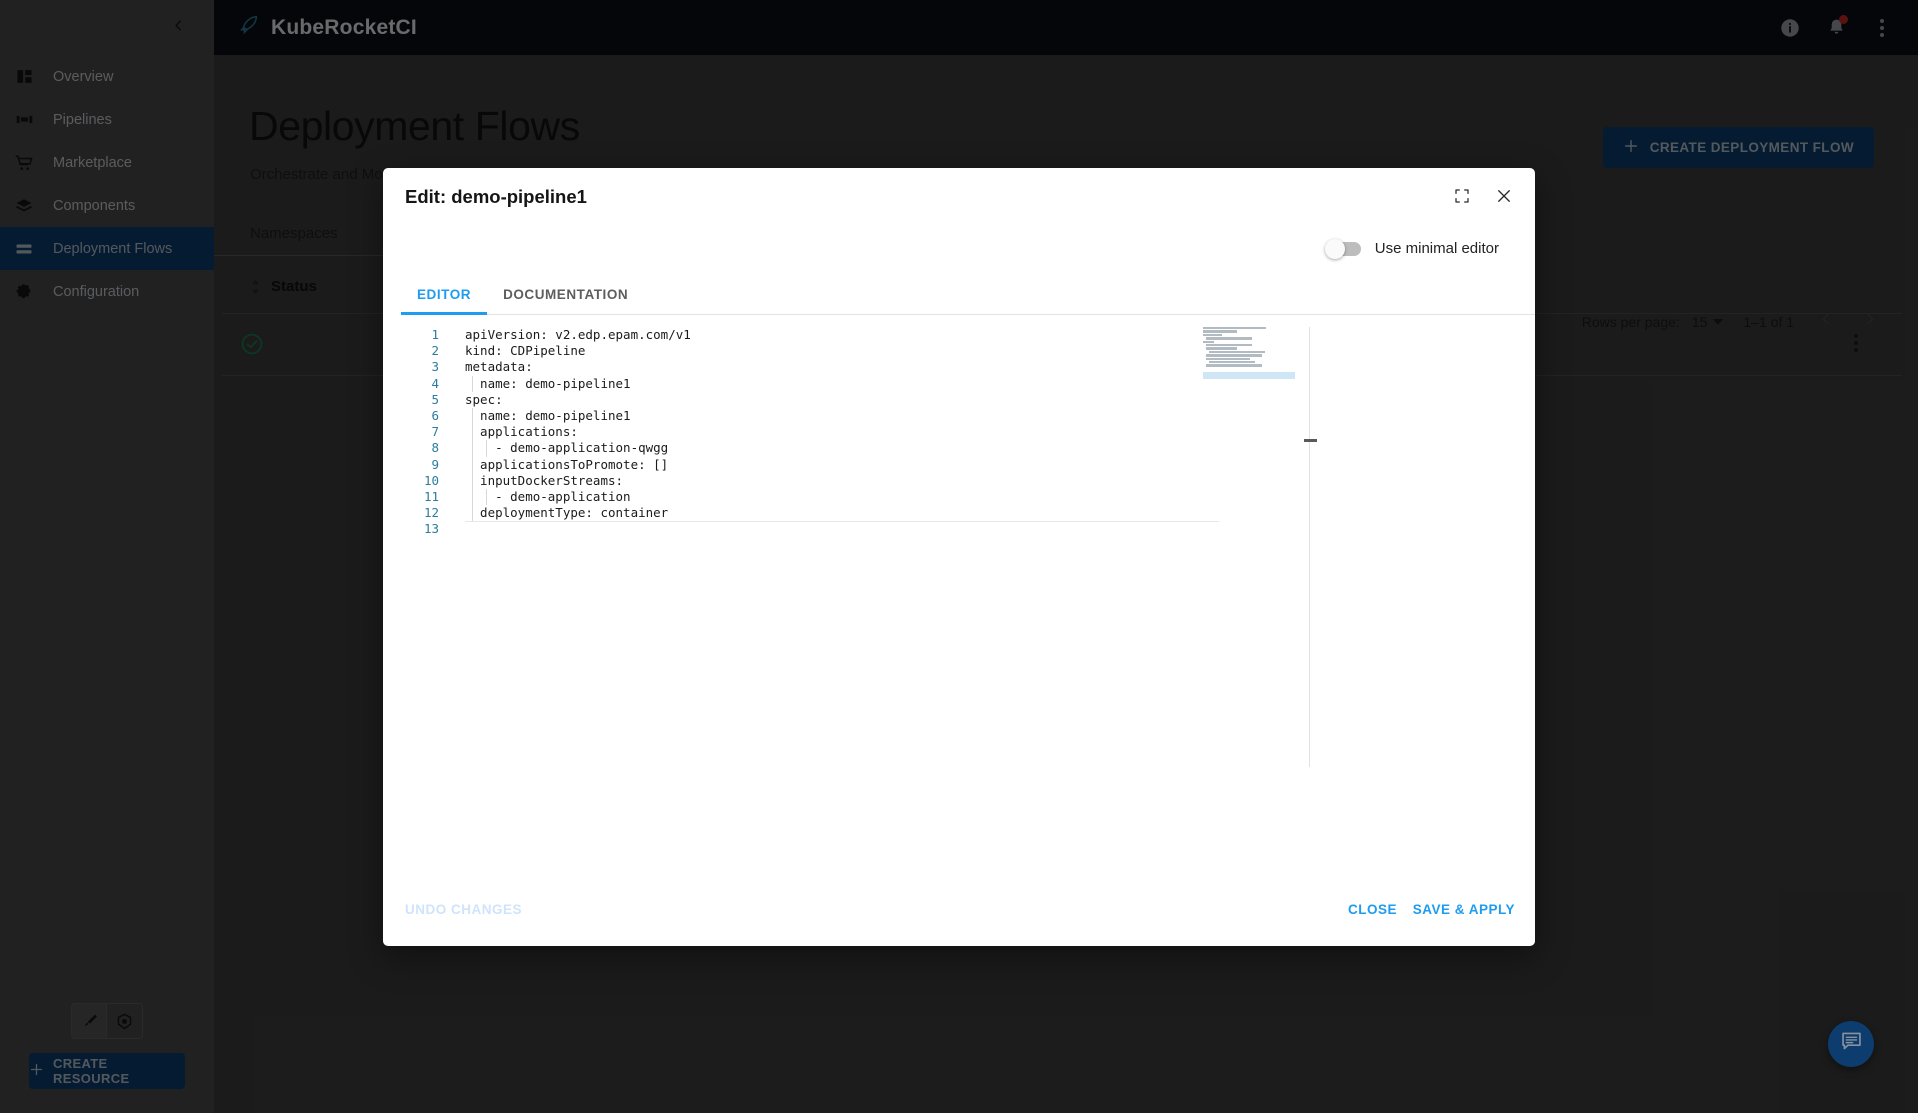 The width and height of the screenshot is (1918, 1113). What do you see at coordinates (463, 909) in the screenshot?
I see `undo-changes-button: UNDO CHANGES` at bounding box center [463, 909].